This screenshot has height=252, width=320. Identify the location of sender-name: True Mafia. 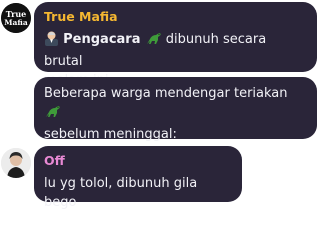
(81, 16).